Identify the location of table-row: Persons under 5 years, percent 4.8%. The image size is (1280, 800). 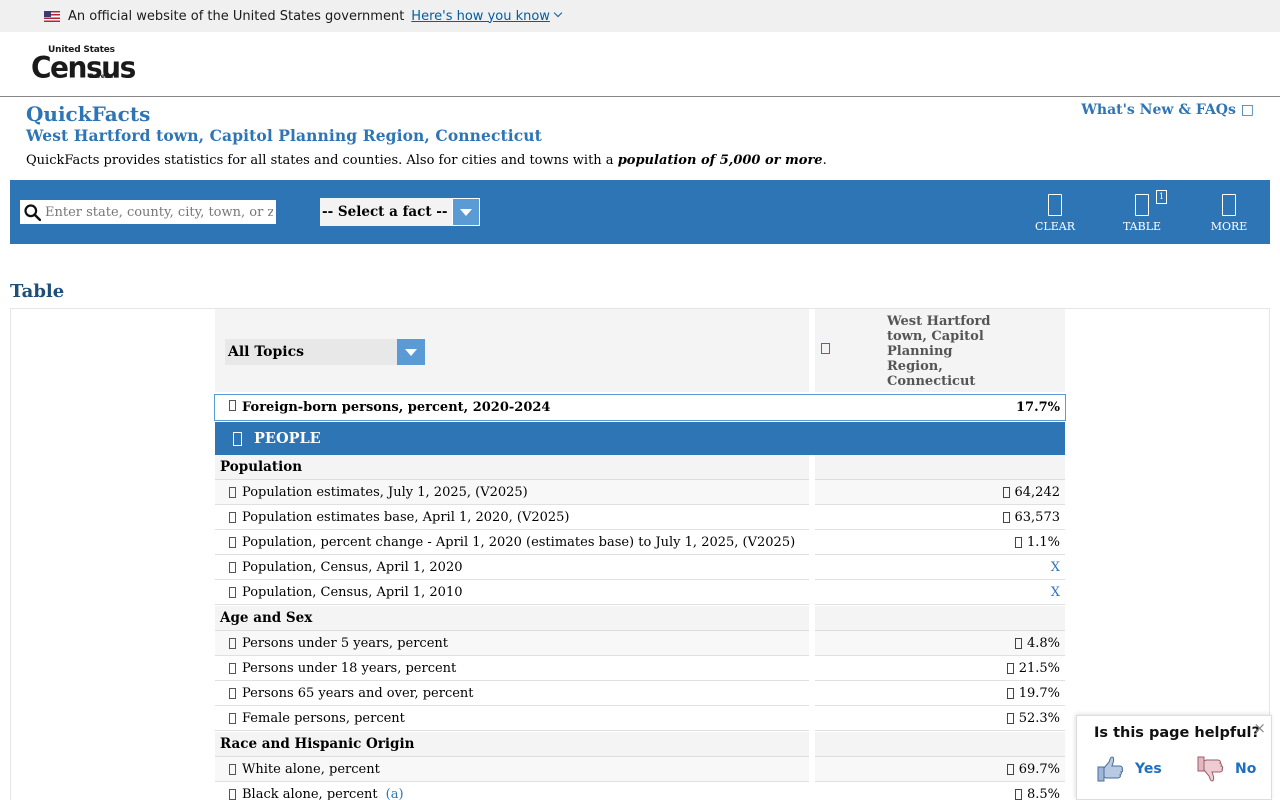
(640, 643).